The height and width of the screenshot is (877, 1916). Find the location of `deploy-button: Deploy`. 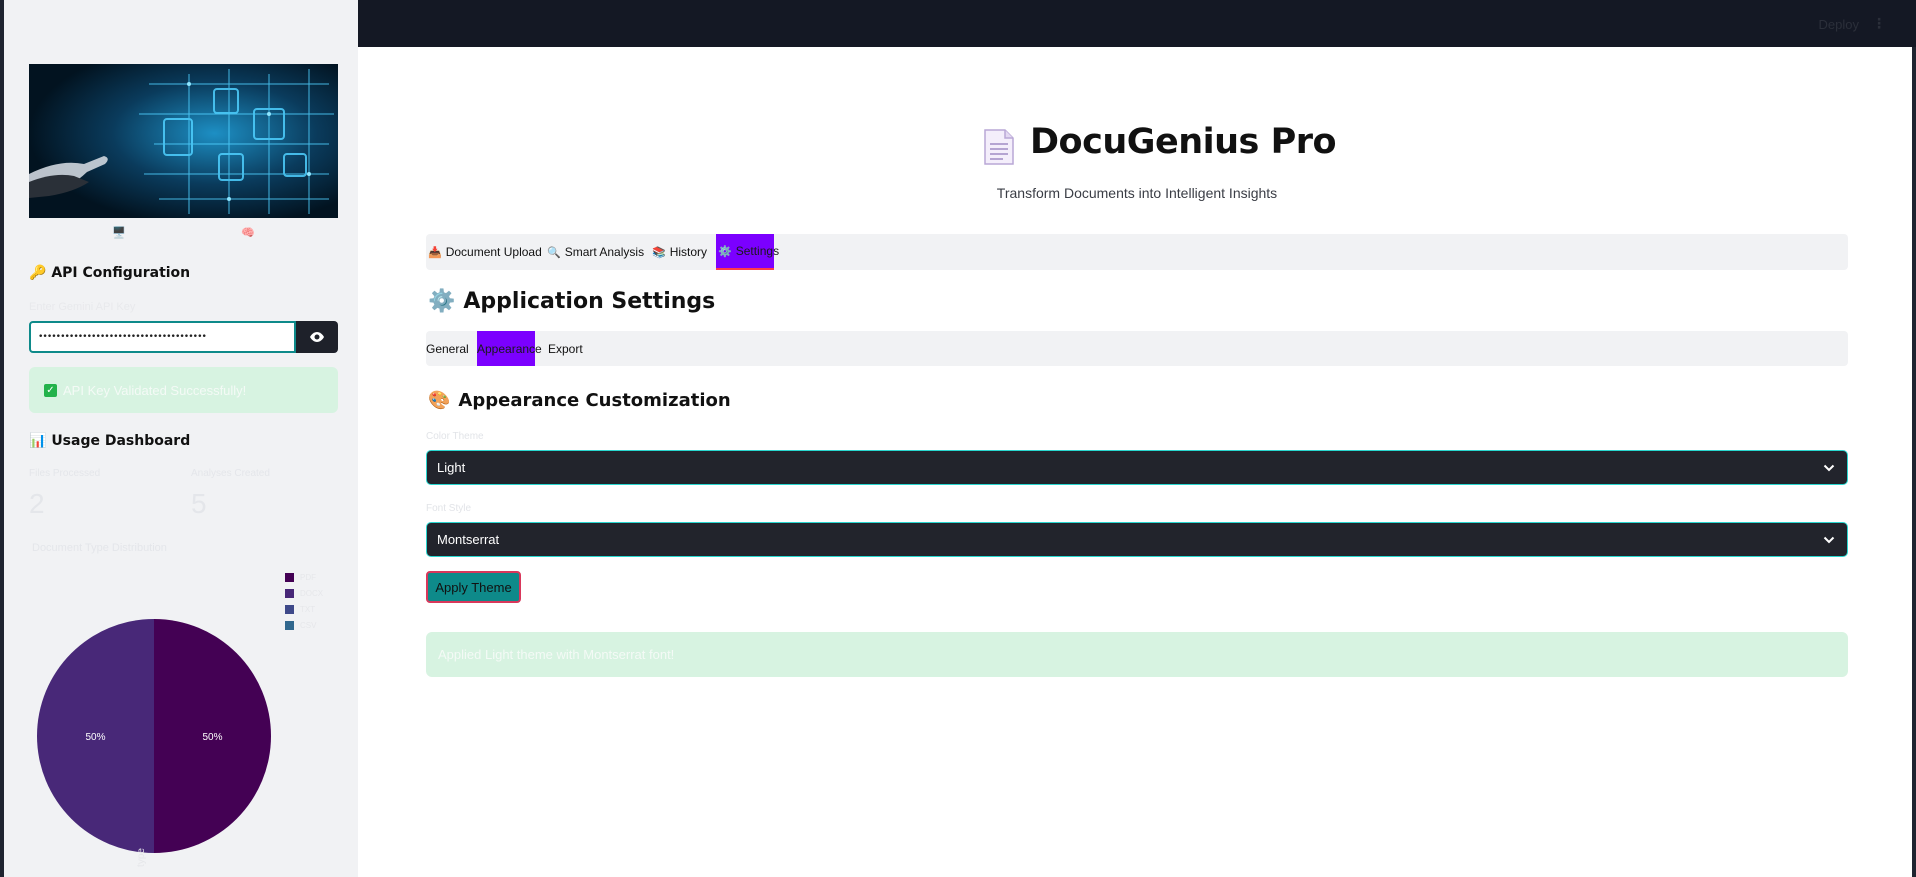

deploy-button: Deploy is located at coordinates (1839, 24).